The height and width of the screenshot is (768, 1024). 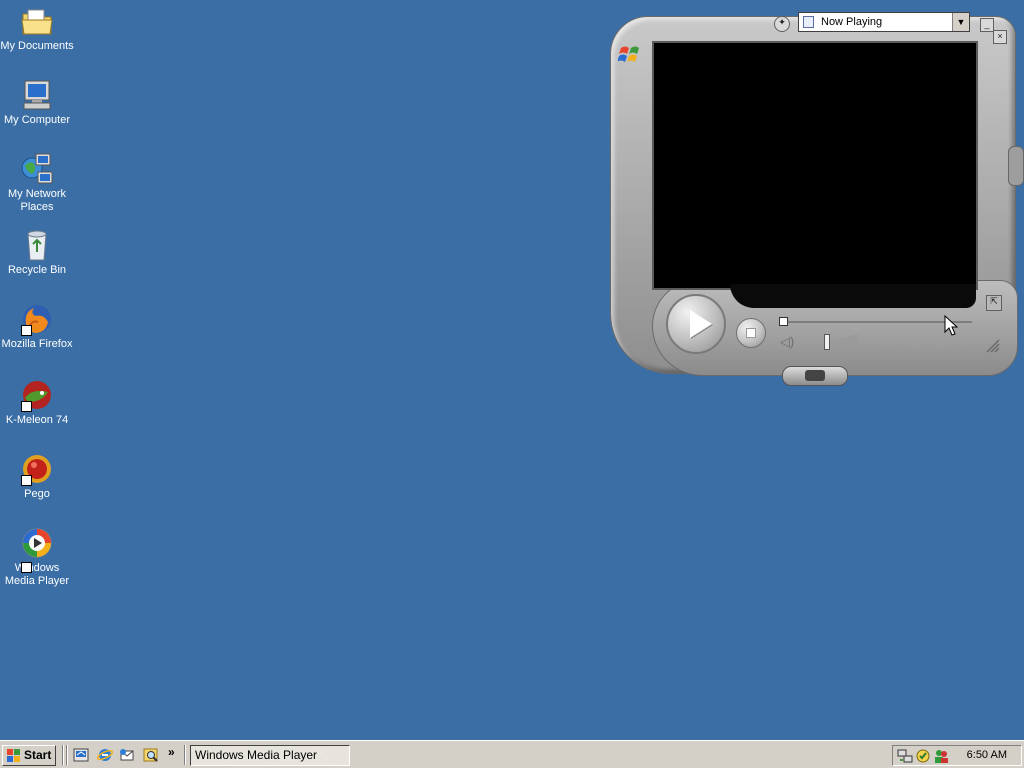 I want to click on windows-logo-icon, so click(x=628, y=54).